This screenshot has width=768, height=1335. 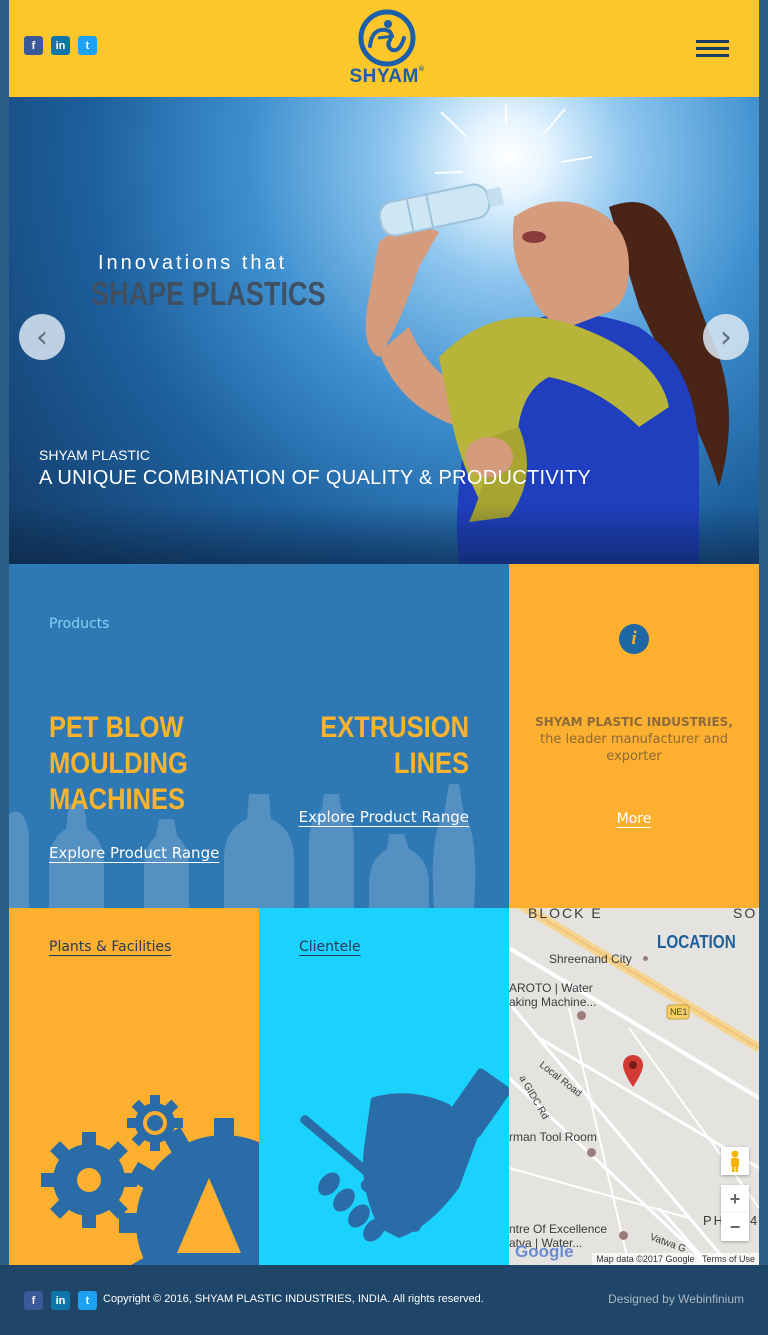 I want to click on chevron-right-icon: ›, so click(x=726, y=337).